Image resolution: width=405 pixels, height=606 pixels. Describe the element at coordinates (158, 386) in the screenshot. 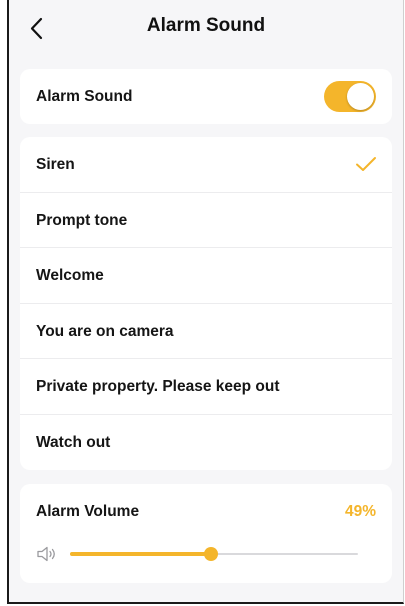

I see `sound-item-label: Private property. Please keep out` at that location.